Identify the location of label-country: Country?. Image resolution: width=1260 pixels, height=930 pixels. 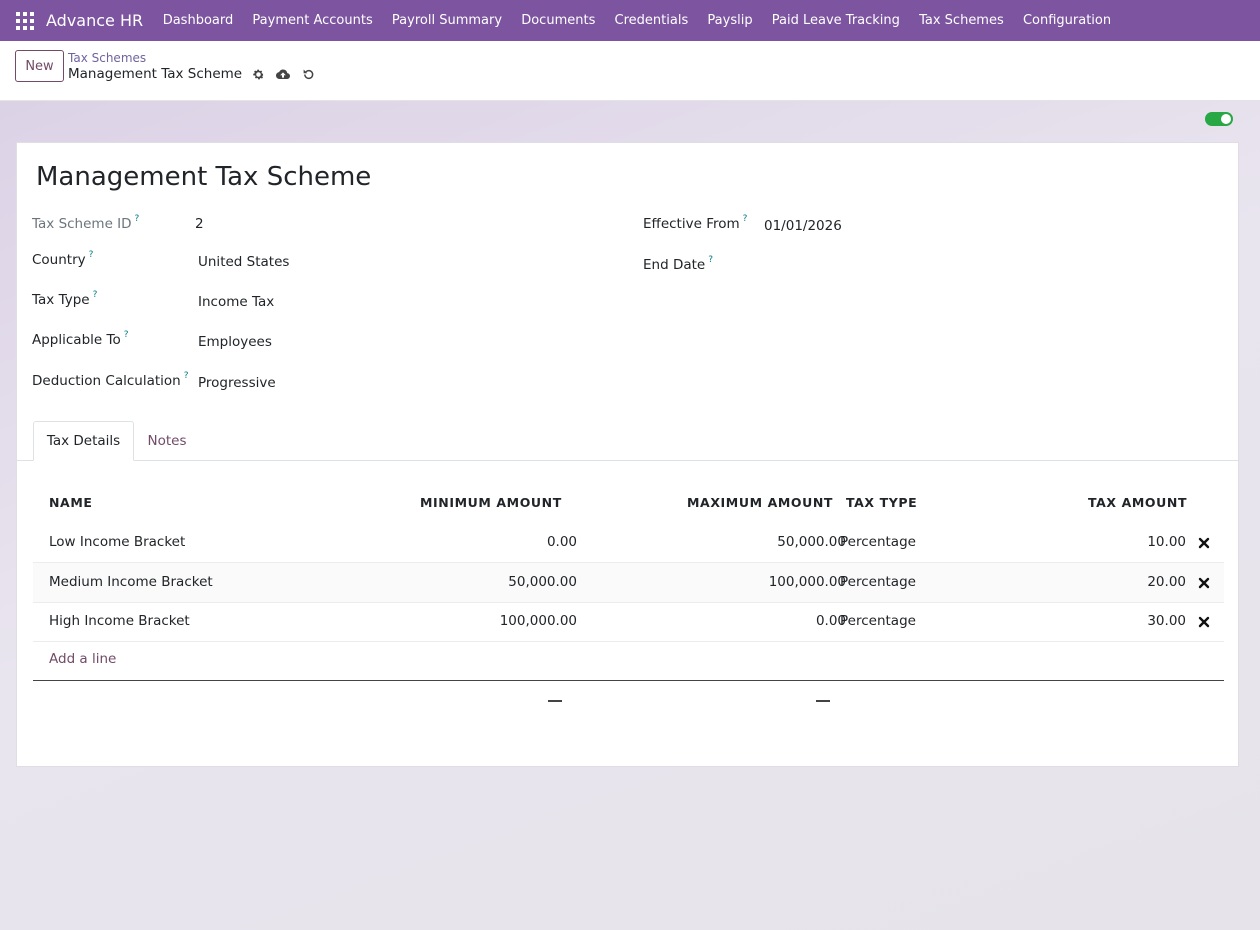
(63, 259).